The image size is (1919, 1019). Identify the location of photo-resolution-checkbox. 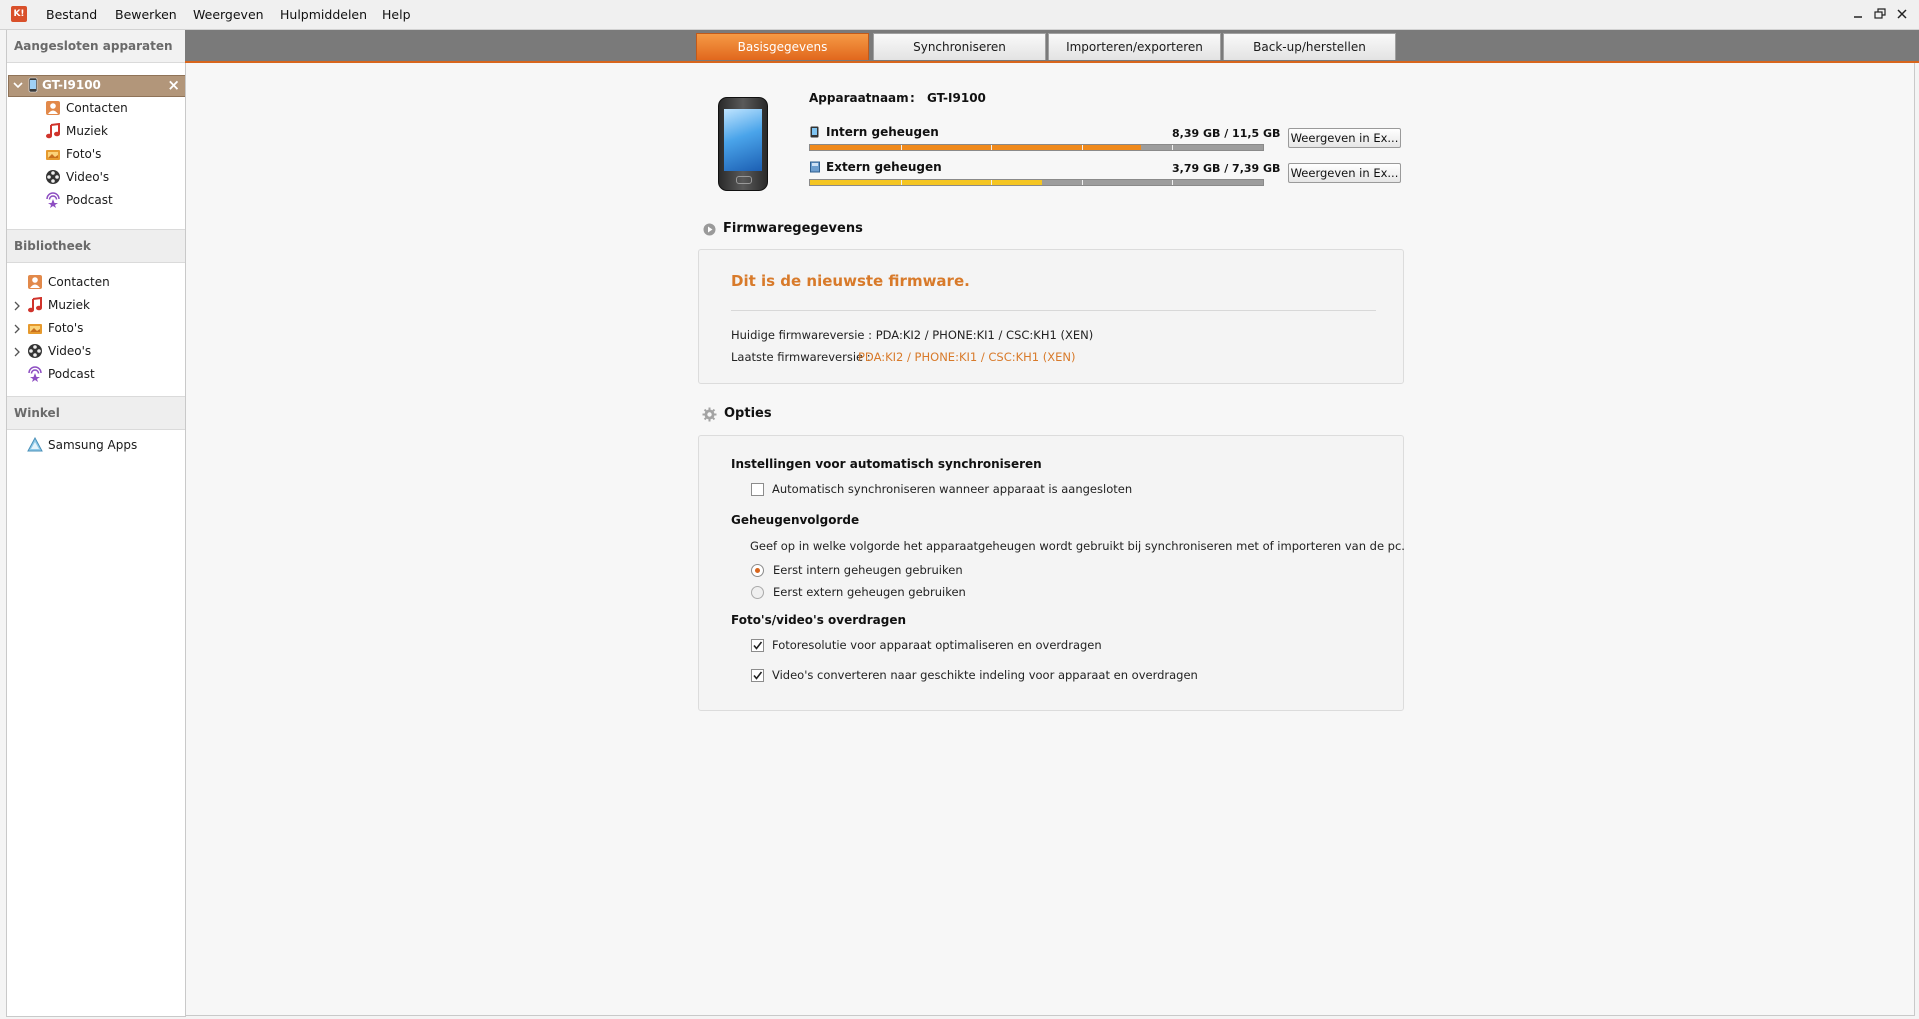
(757, 645).